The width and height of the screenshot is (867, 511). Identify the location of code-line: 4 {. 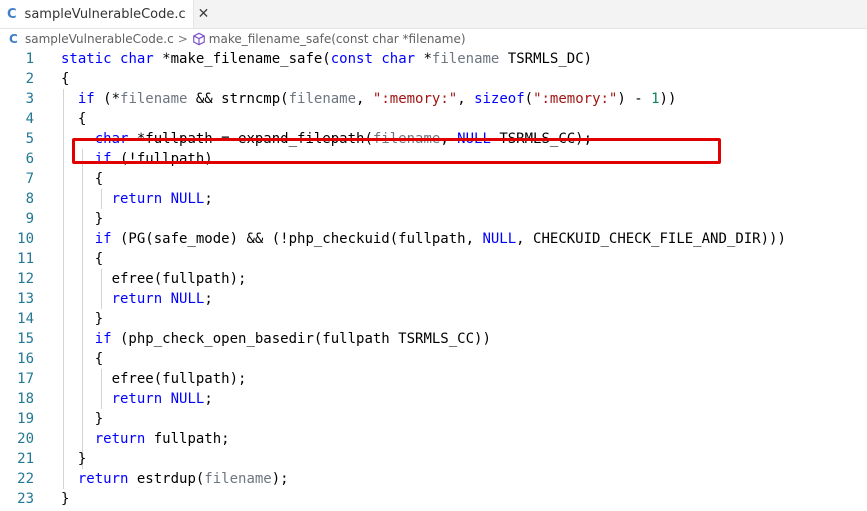
(433, 119).